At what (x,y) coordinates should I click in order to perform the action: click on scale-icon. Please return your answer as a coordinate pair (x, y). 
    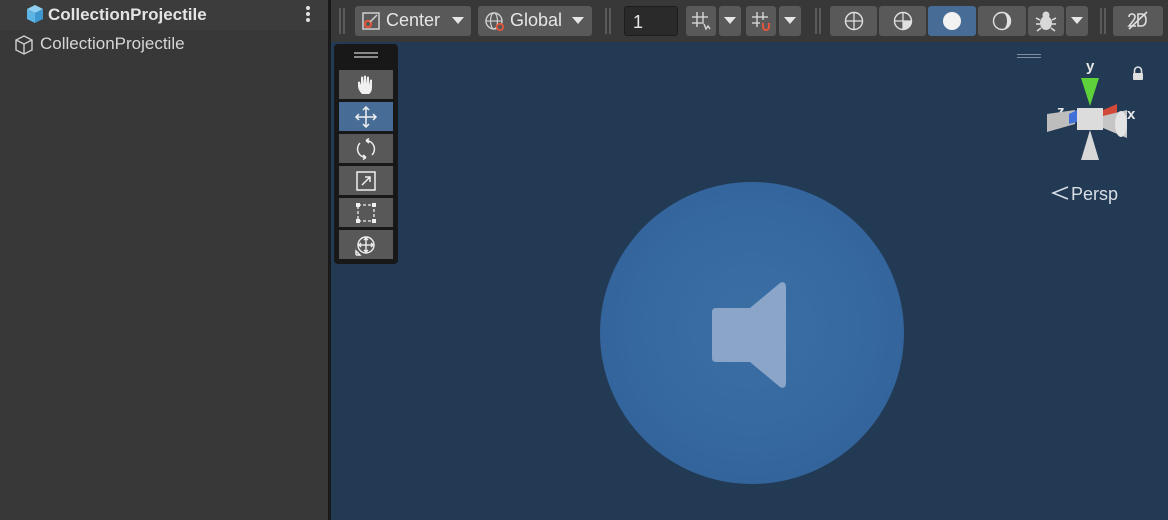
    Looking at the image, I should click on (366, 181).